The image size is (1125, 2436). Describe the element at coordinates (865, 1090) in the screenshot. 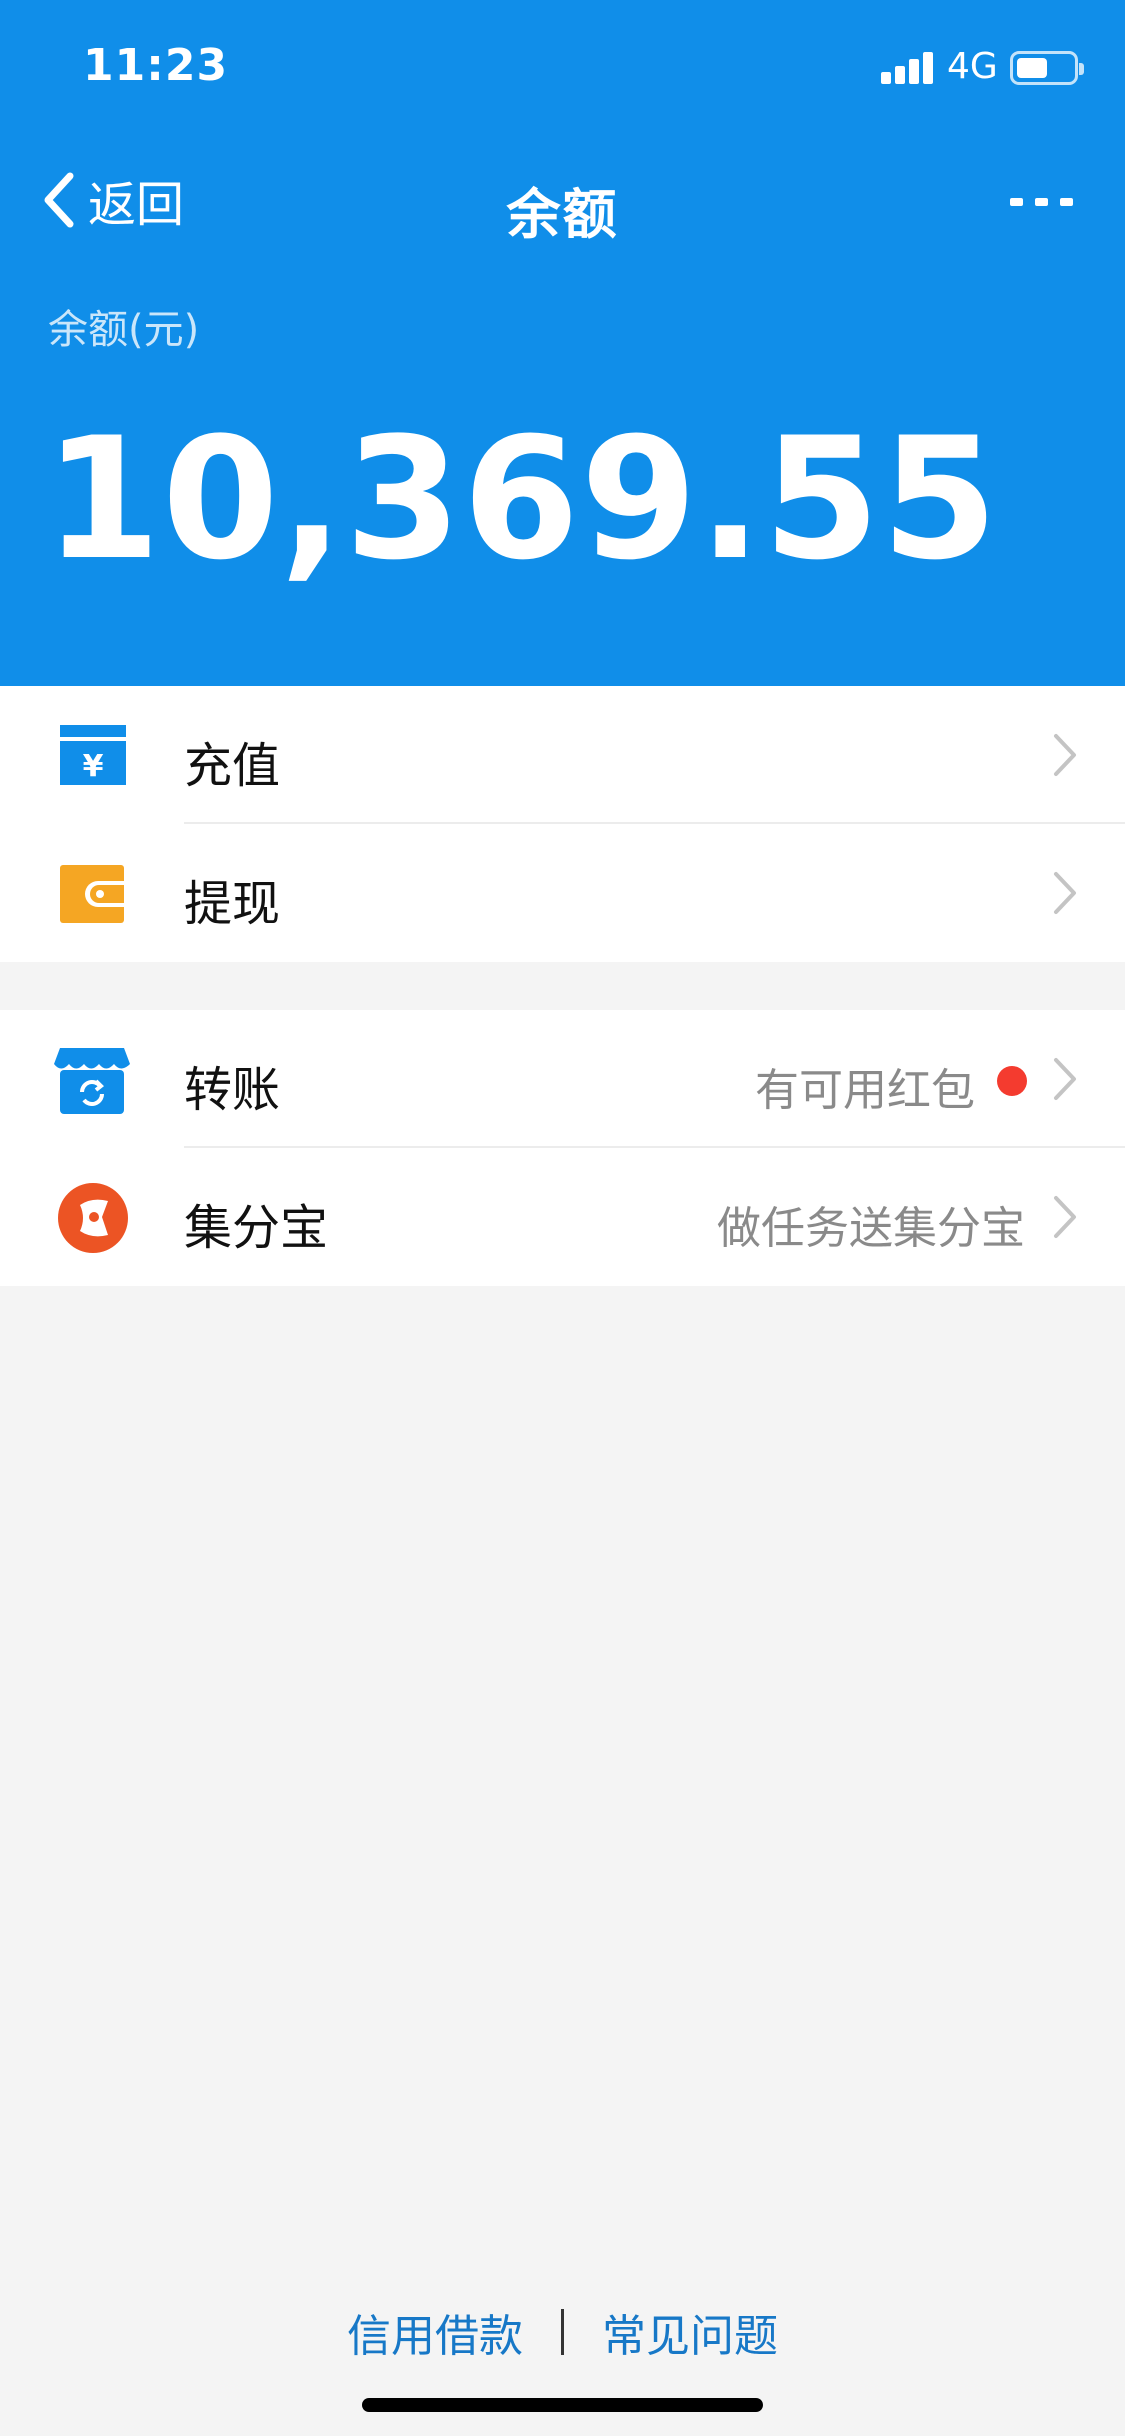

I see `red-packet-hint: 有可用红包` at that location.